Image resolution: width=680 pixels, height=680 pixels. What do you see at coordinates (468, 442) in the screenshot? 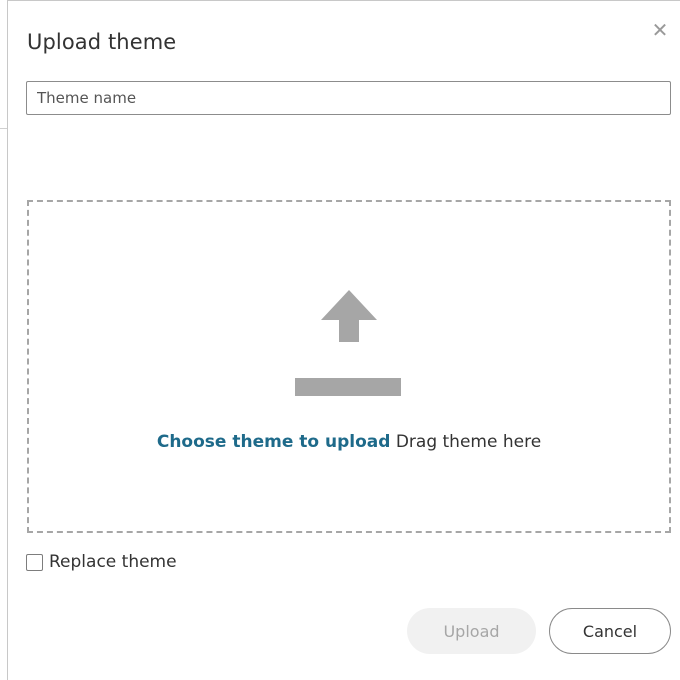
I see `drag-hint: Drag theme here` at bounding box center [468, 442].